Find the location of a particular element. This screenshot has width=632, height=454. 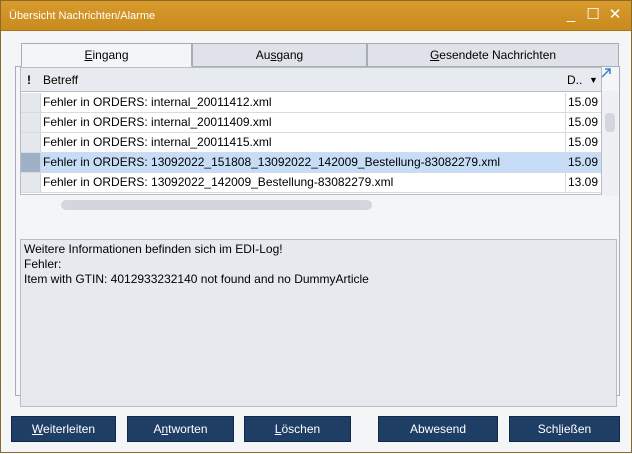

close-button: ✕ is located at coordinates (615, 15).